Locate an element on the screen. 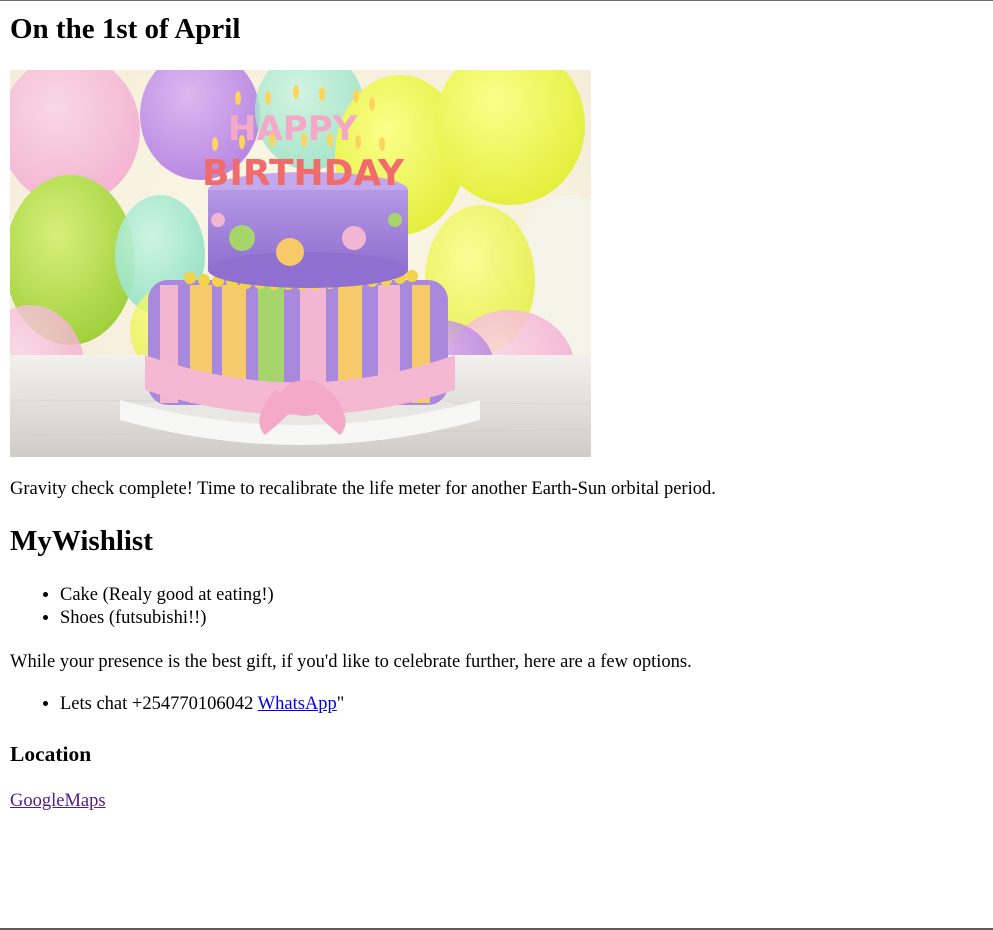 The image size is (993, 930). window-top-border is located at coordinates (496, 0).